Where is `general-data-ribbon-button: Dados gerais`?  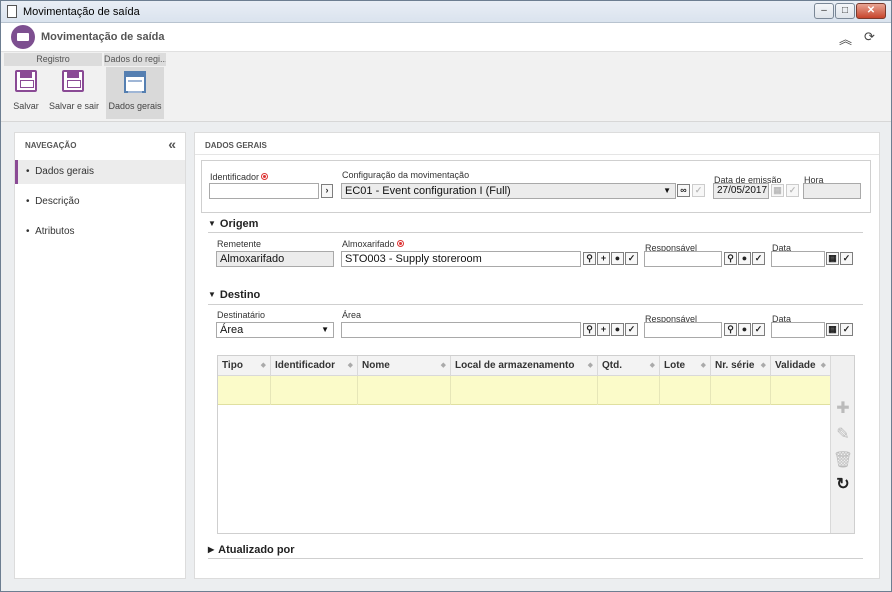 general-data-ribbon-button: Dados gerais is located at coordinates (135, 93).